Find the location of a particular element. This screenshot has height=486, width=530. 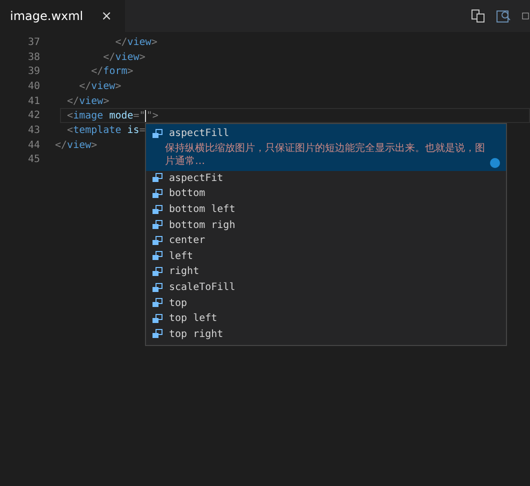

suggestion-item: center is located at coordinates (326, 240).